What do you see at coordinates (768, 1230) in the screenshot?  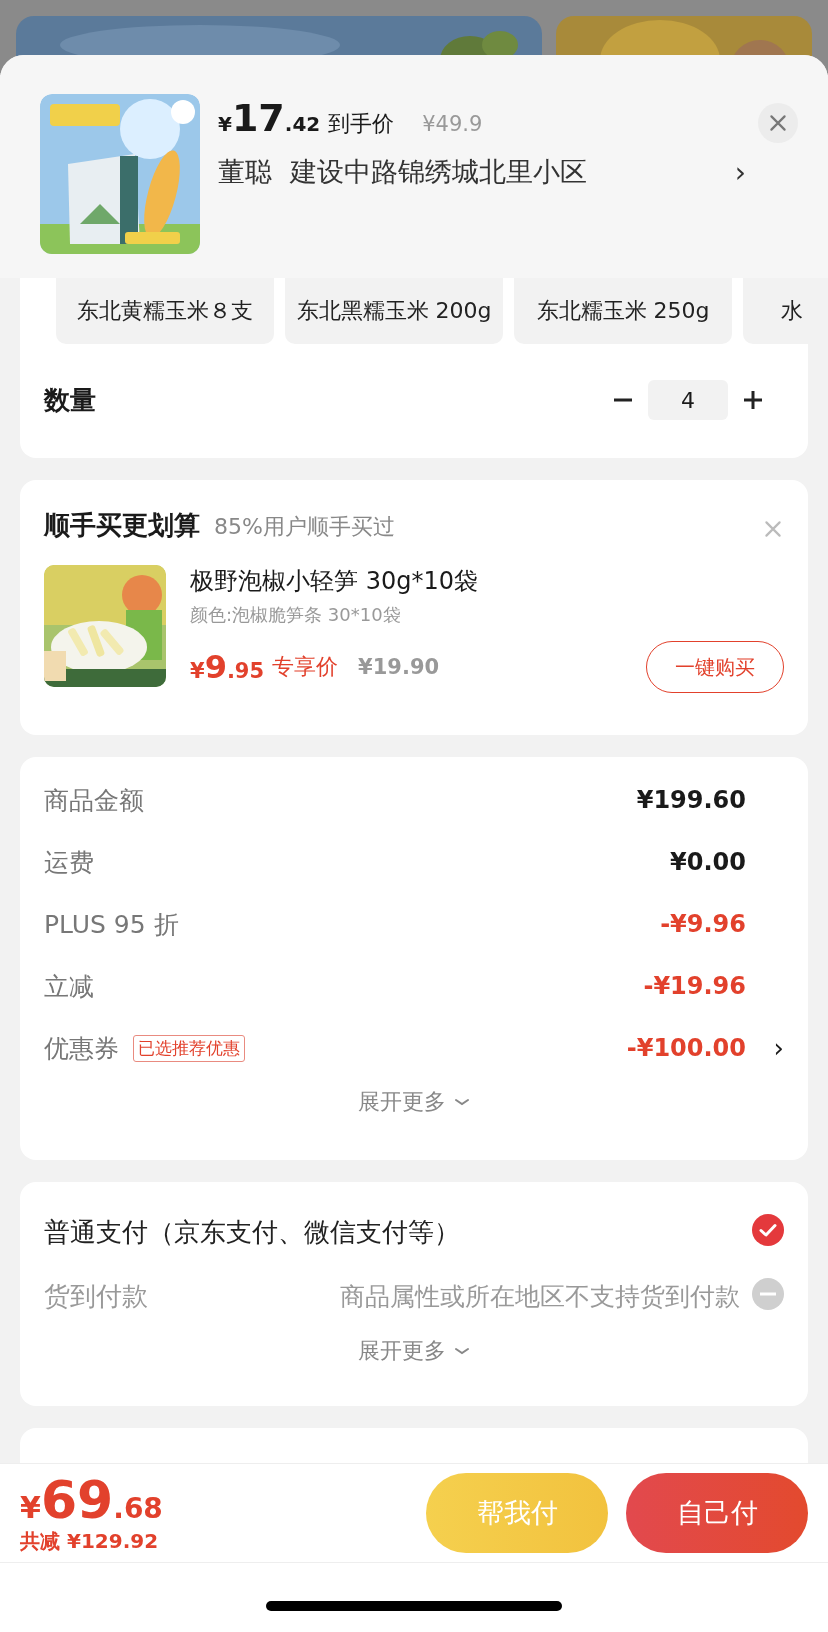 I see `check-icon` at bounding box center [768, 1230].